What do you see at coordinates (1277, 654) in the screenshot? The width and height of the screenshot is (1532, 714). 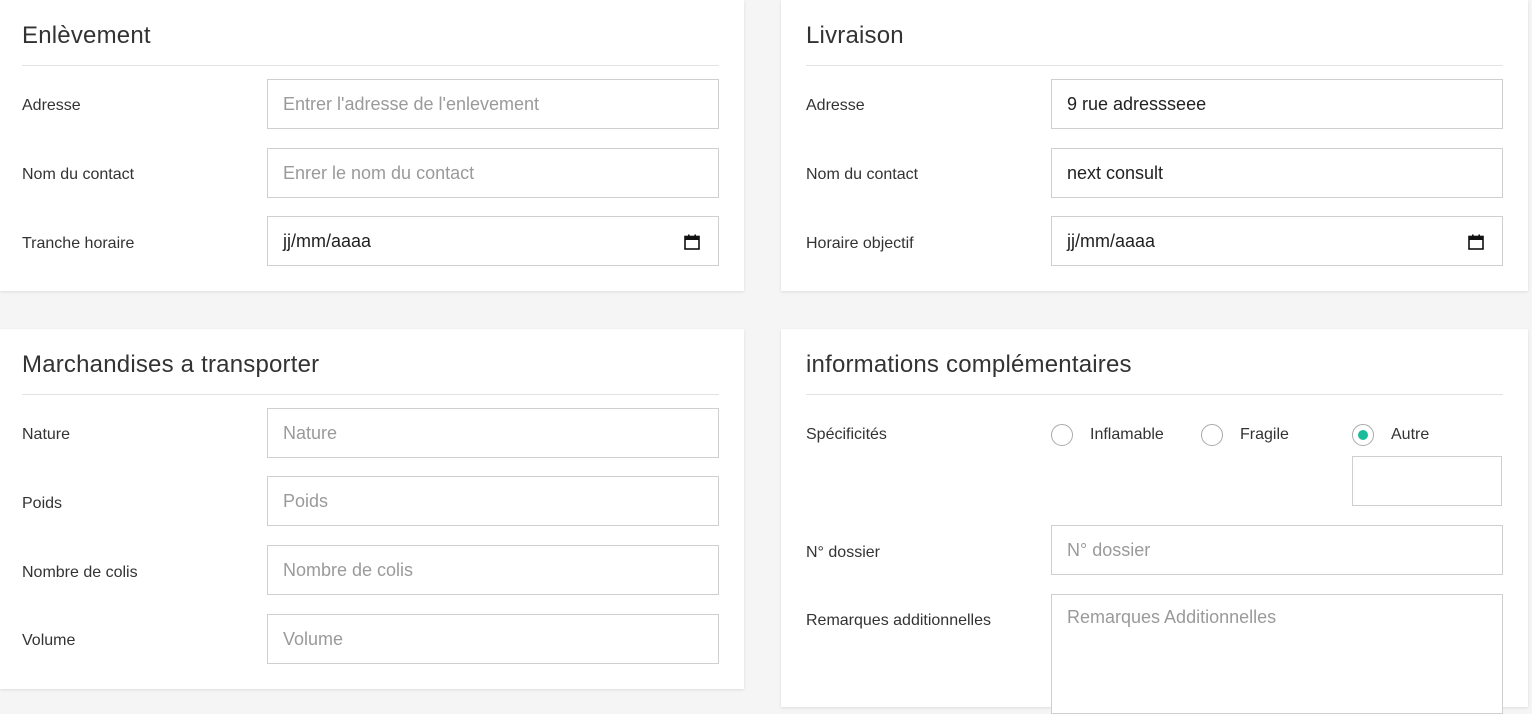 I see `remarks-textarea: Remarques Additionnelles` at bounding box center [1277, 654].